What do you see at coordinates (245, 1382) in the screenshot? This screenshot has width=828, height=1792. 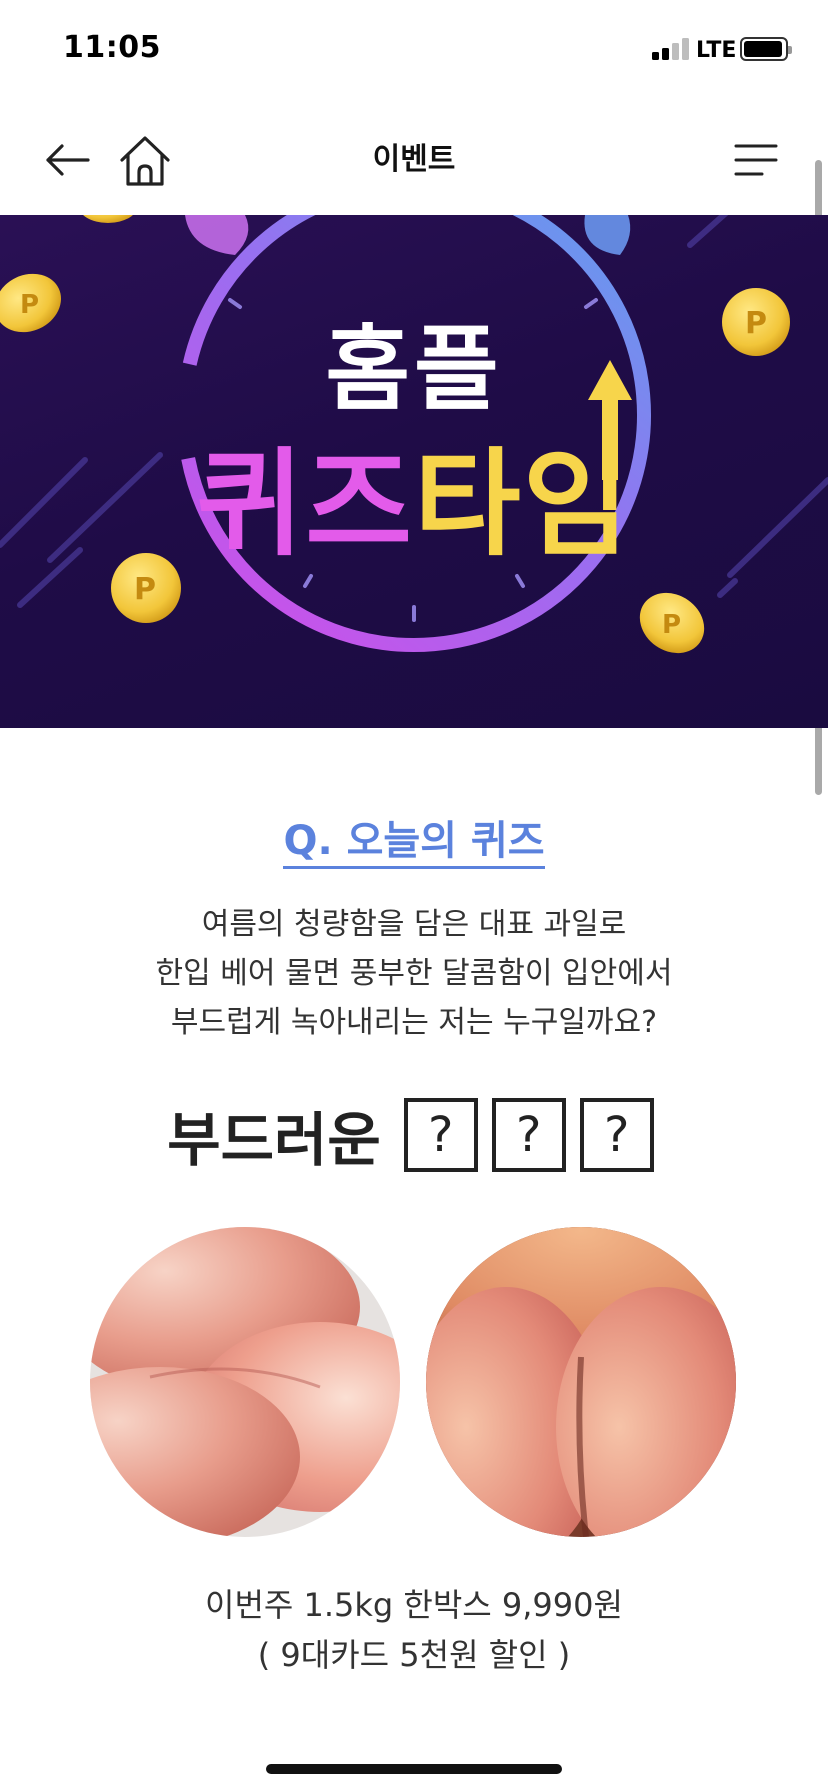 I see `peach-image-left` at bounding box center [245, 1382].